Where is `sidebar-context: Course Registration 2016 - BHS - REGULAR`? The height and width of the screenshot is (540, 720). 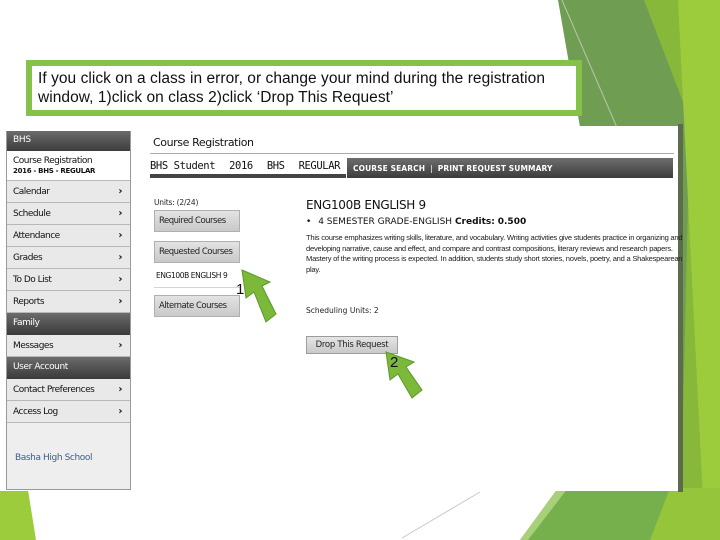
sidebar-context: Course Registration 2016 - BHS - REGULAR is located at coordinates (68, 166).